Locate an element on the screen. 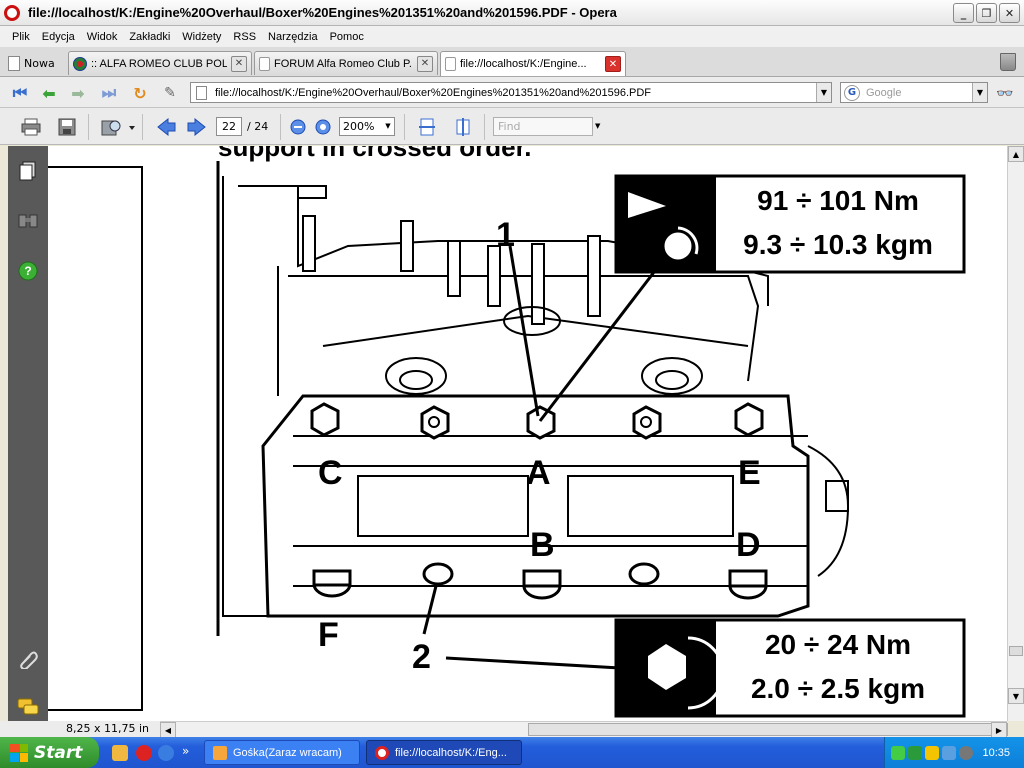 This screenshot has width=1024, height=768. scroll-thumb is located at coordinates (1016, 651).